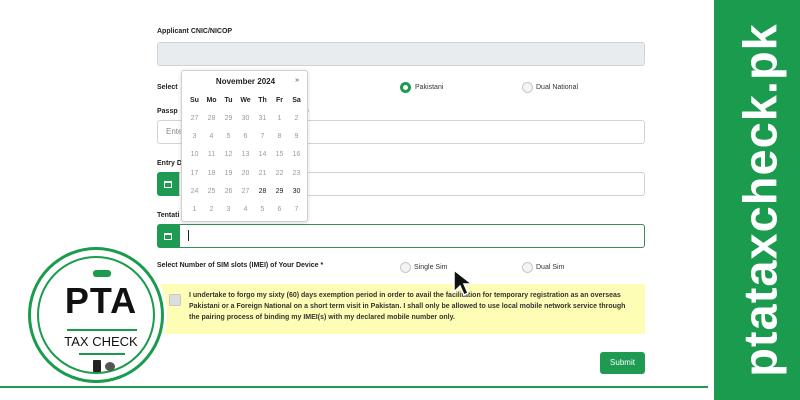 The height and width of the screenshot is (400, 800). I want to click on logo-ring: PTA TAX CHECK, so click(96, 315).